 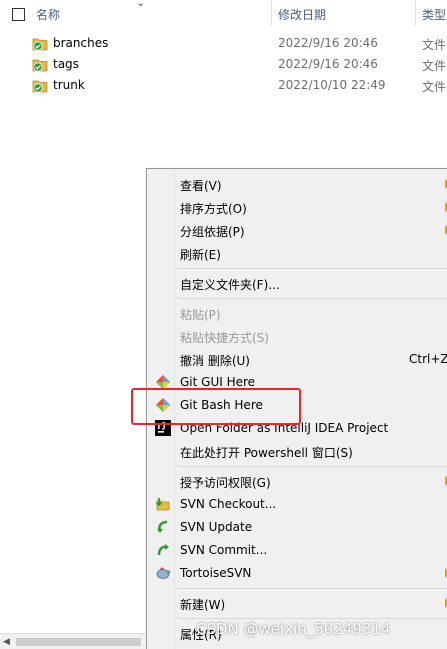 What do you see at coordinates (297, 336) in the screenshot?
I see `menu-item-paste-shortcut: 粘贴快捷方式(S)` at bounding box center [297, 336].